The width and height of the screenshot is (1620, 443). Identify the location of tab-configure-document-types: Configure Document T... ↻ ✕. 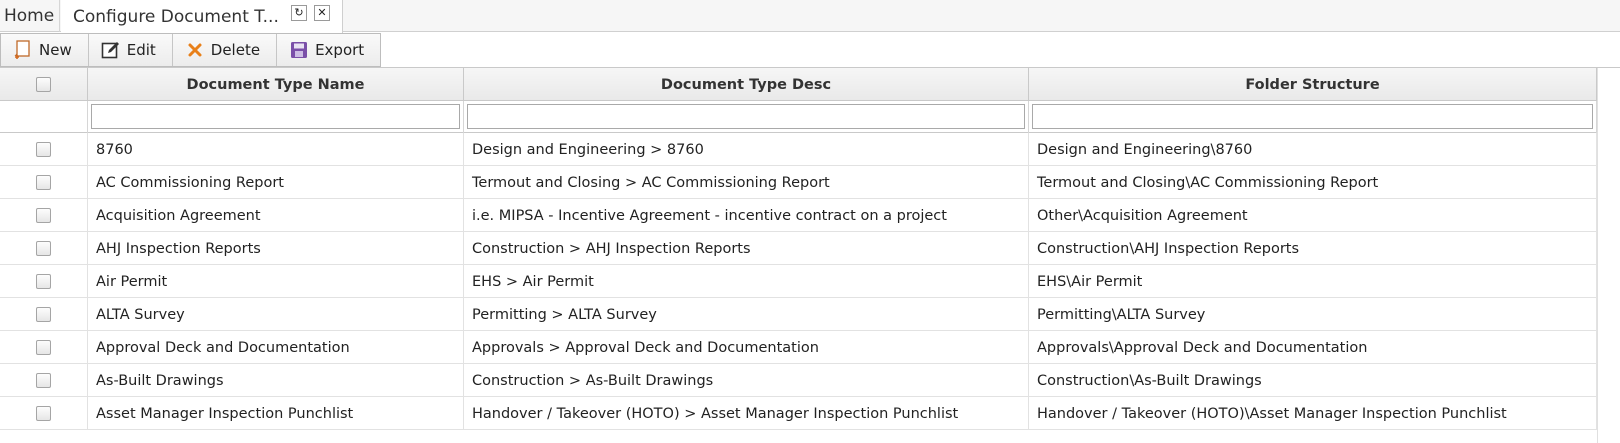
(202, 16).